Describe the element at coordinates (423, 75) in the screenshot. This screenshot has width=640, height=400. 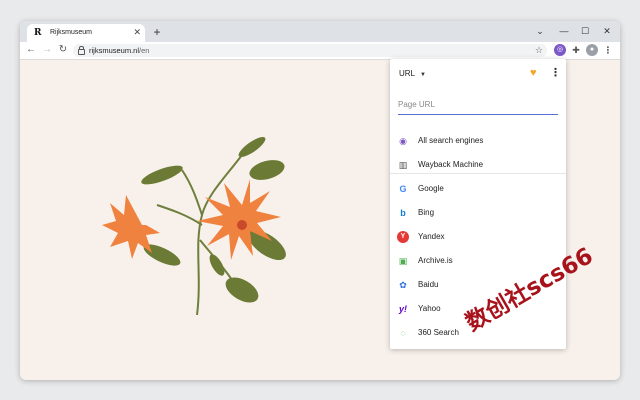
I see `caret-down-icon: ▼` at that location.